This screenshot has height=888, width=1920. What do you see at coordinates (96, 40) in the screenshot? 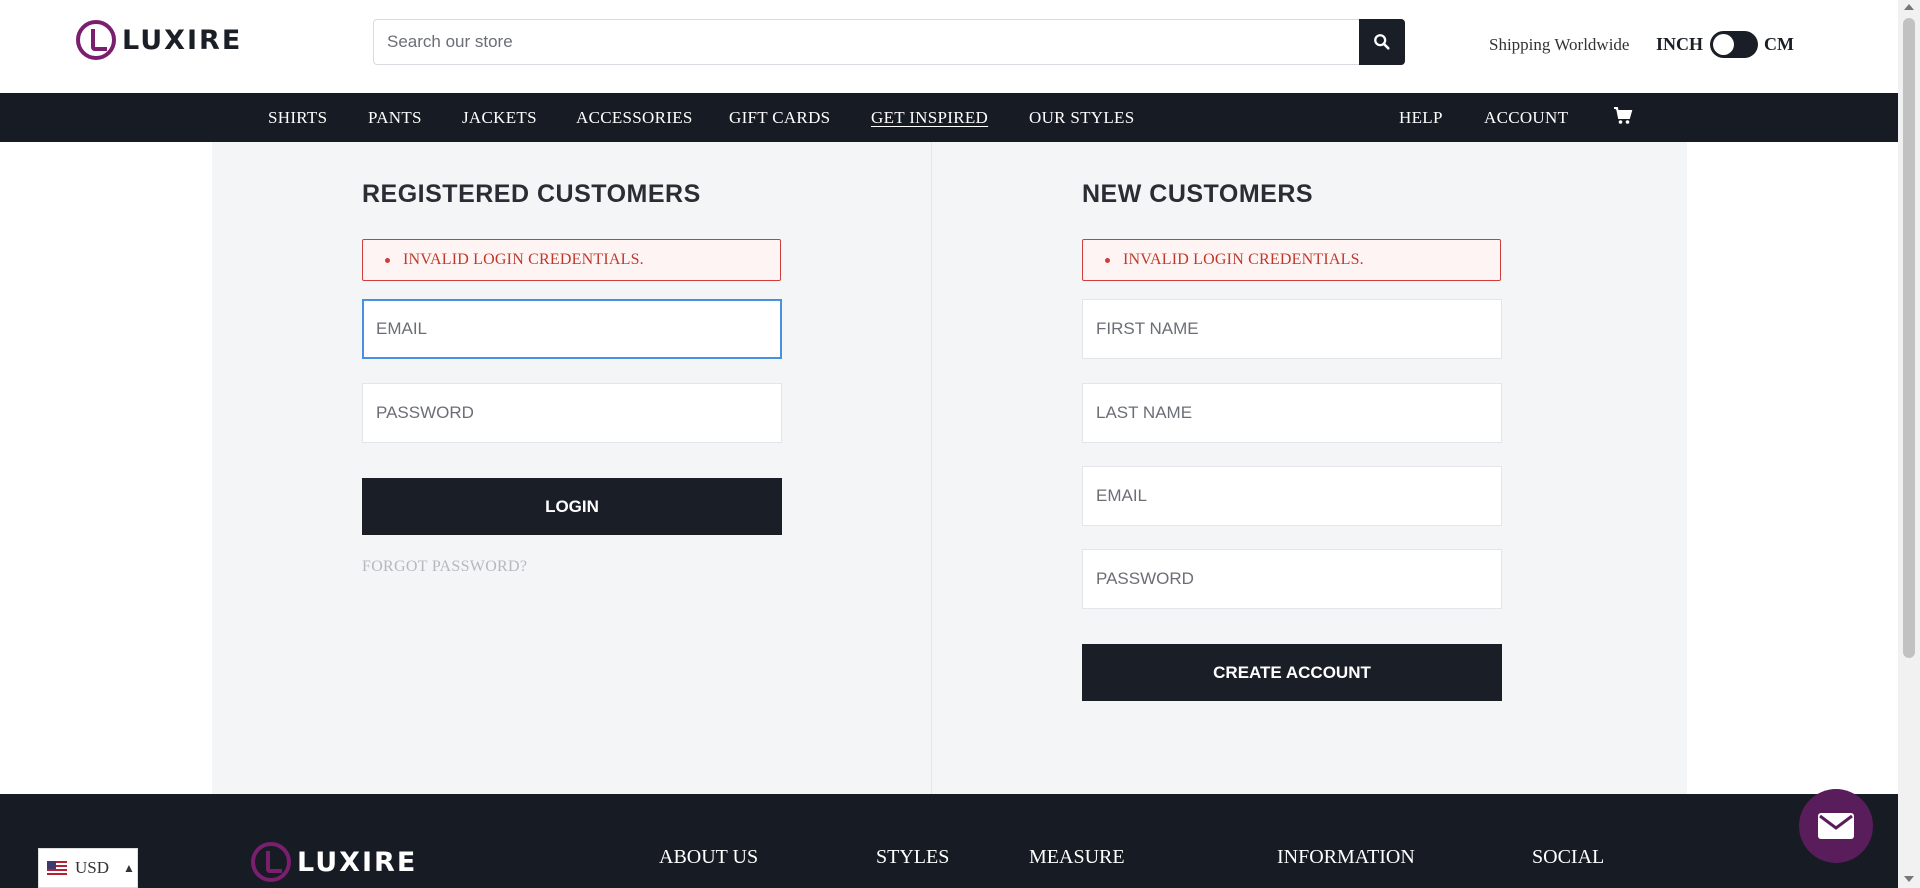
I see `logo-mark-icon` at bounding box center [96, 40].